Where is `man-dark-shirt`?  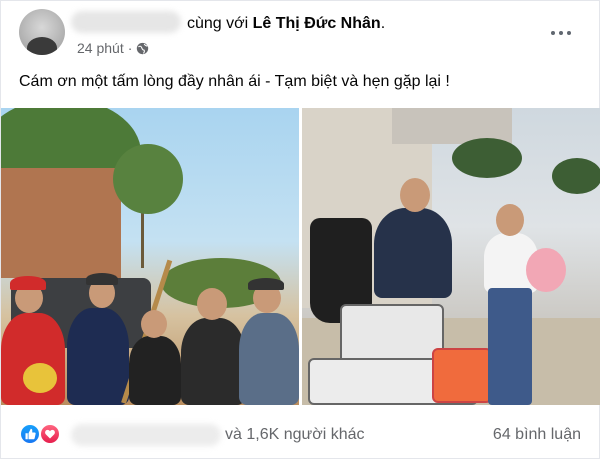
man-dark-shirt is located at coordinates (413, 253).